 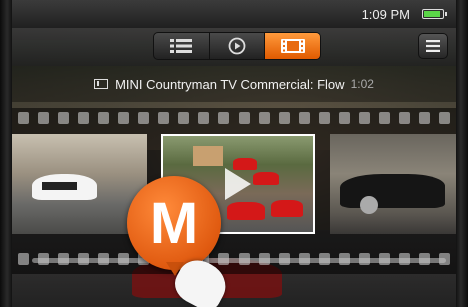 I want to click on menu-icon, so click(x=433, y=46).